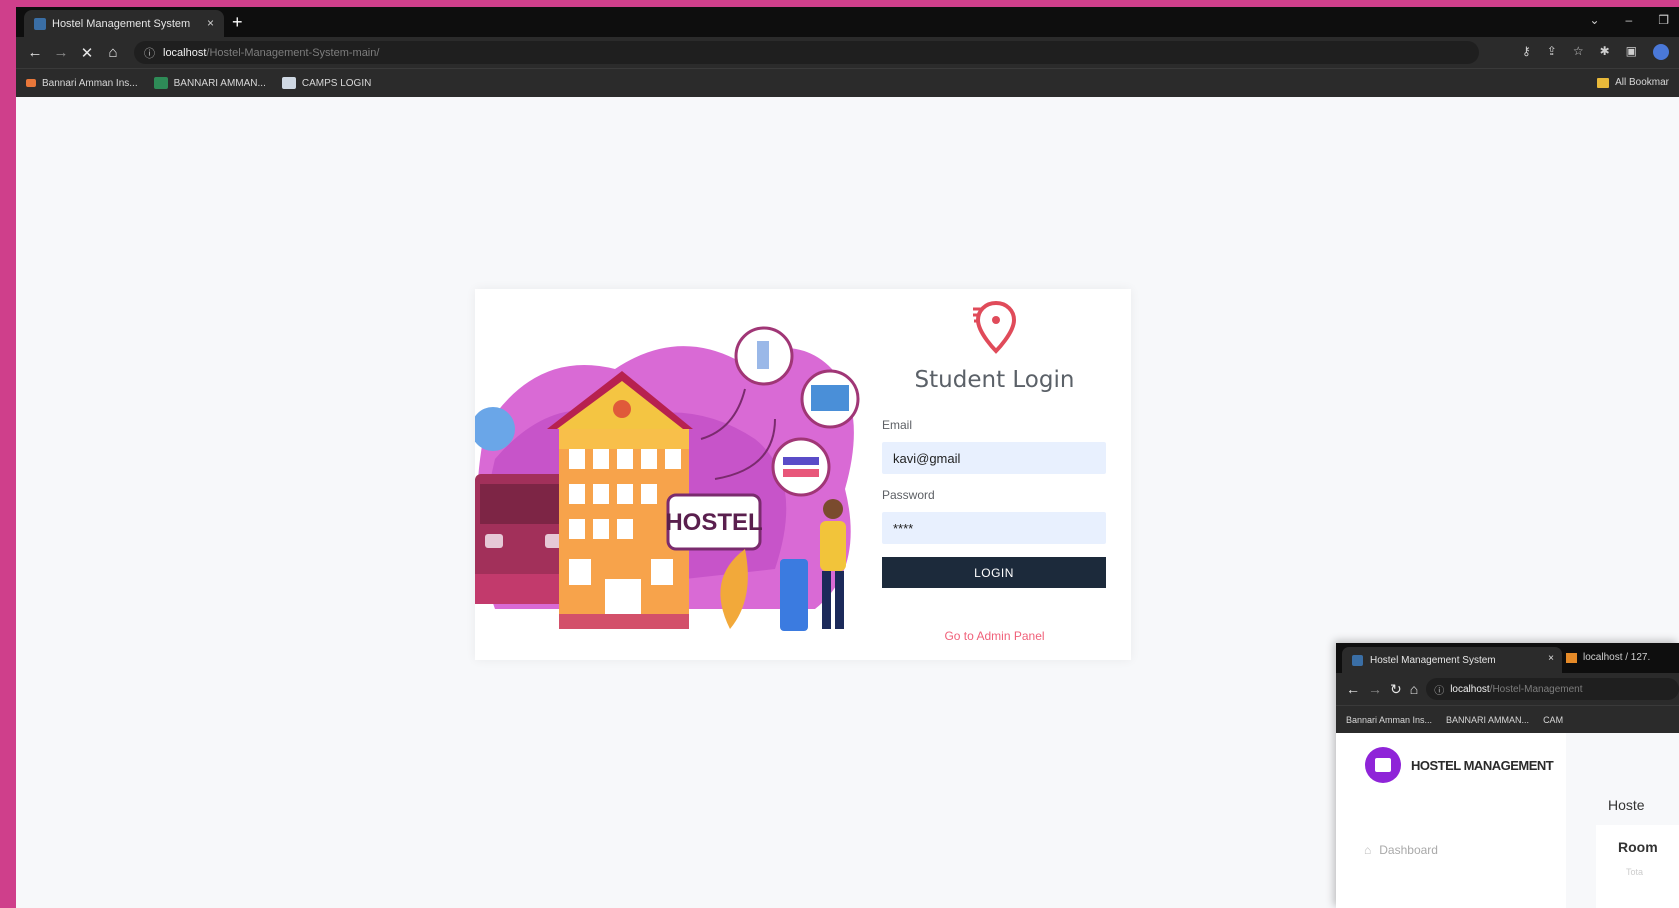 The width and height of the screenshot is (1679, 908). I want to click on new-tab-button: +, so click(237, 22).